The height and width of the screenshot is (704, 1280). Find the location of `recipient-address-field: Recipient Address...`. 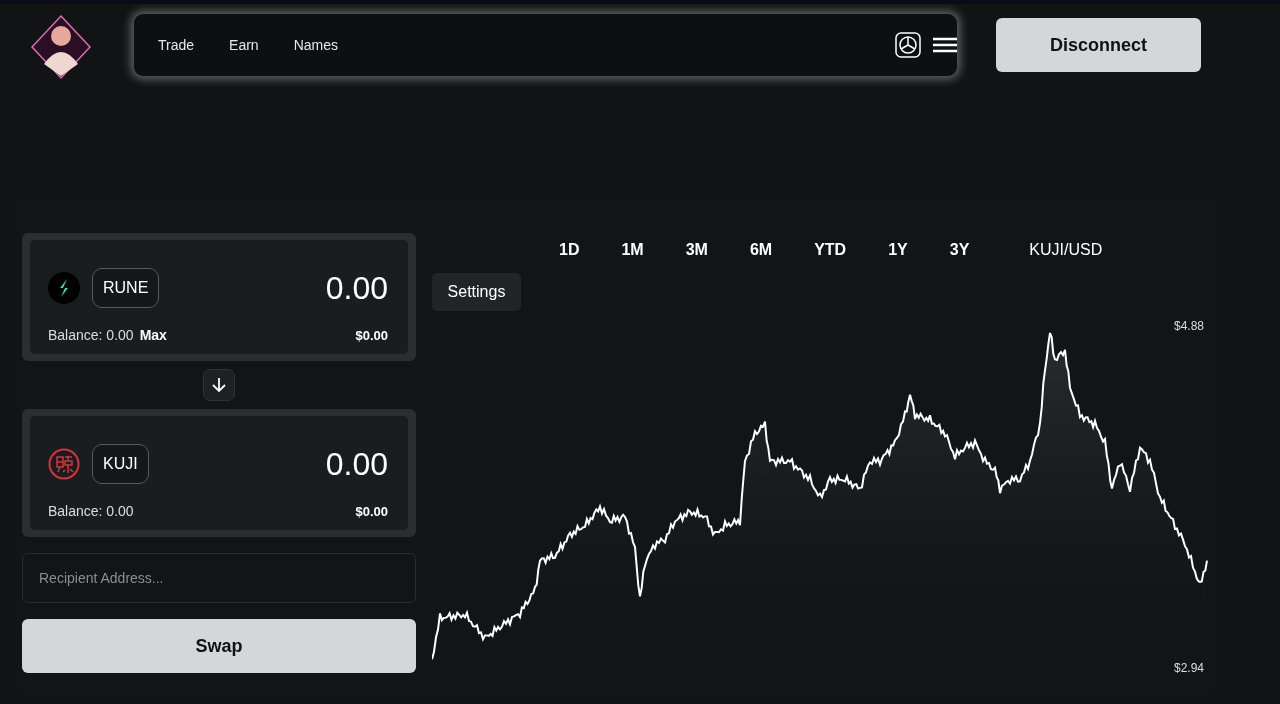

recipient-address-field: Recipient Address... is located at coordinates (219, 578).